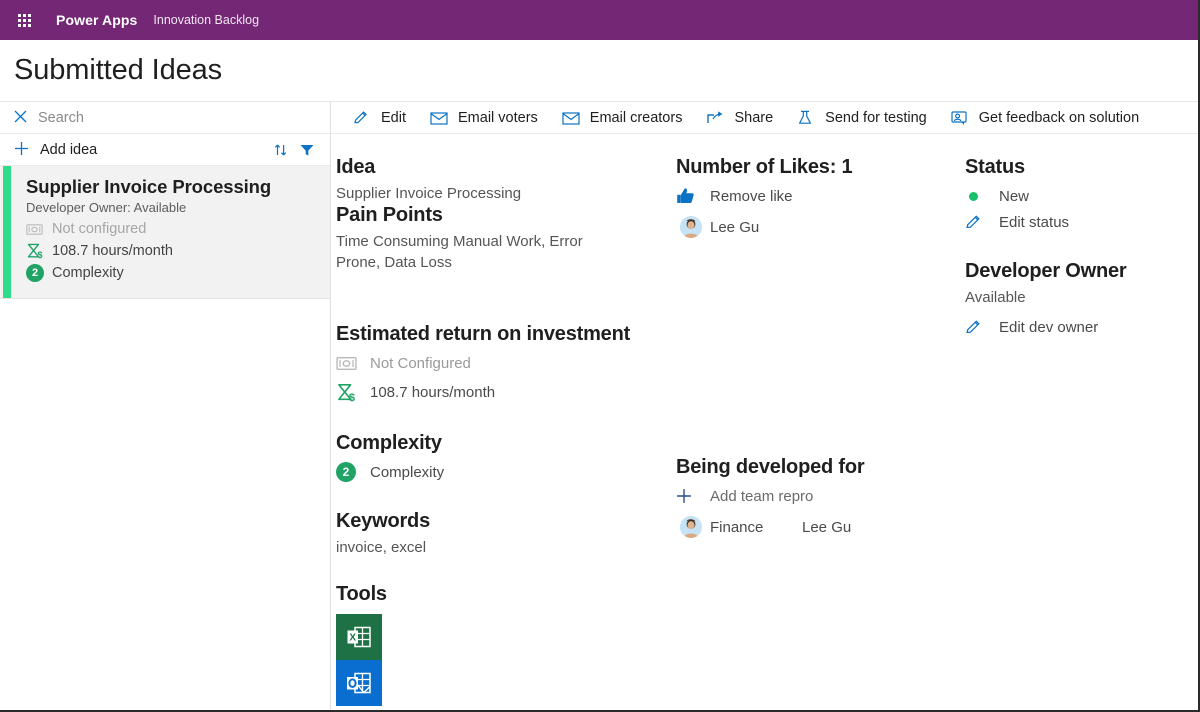 The height and width of the screenshot is (712, 1200). Describe the element at coordinates (808, 118) in the screenshot. I see `beaker-icon` at that location.